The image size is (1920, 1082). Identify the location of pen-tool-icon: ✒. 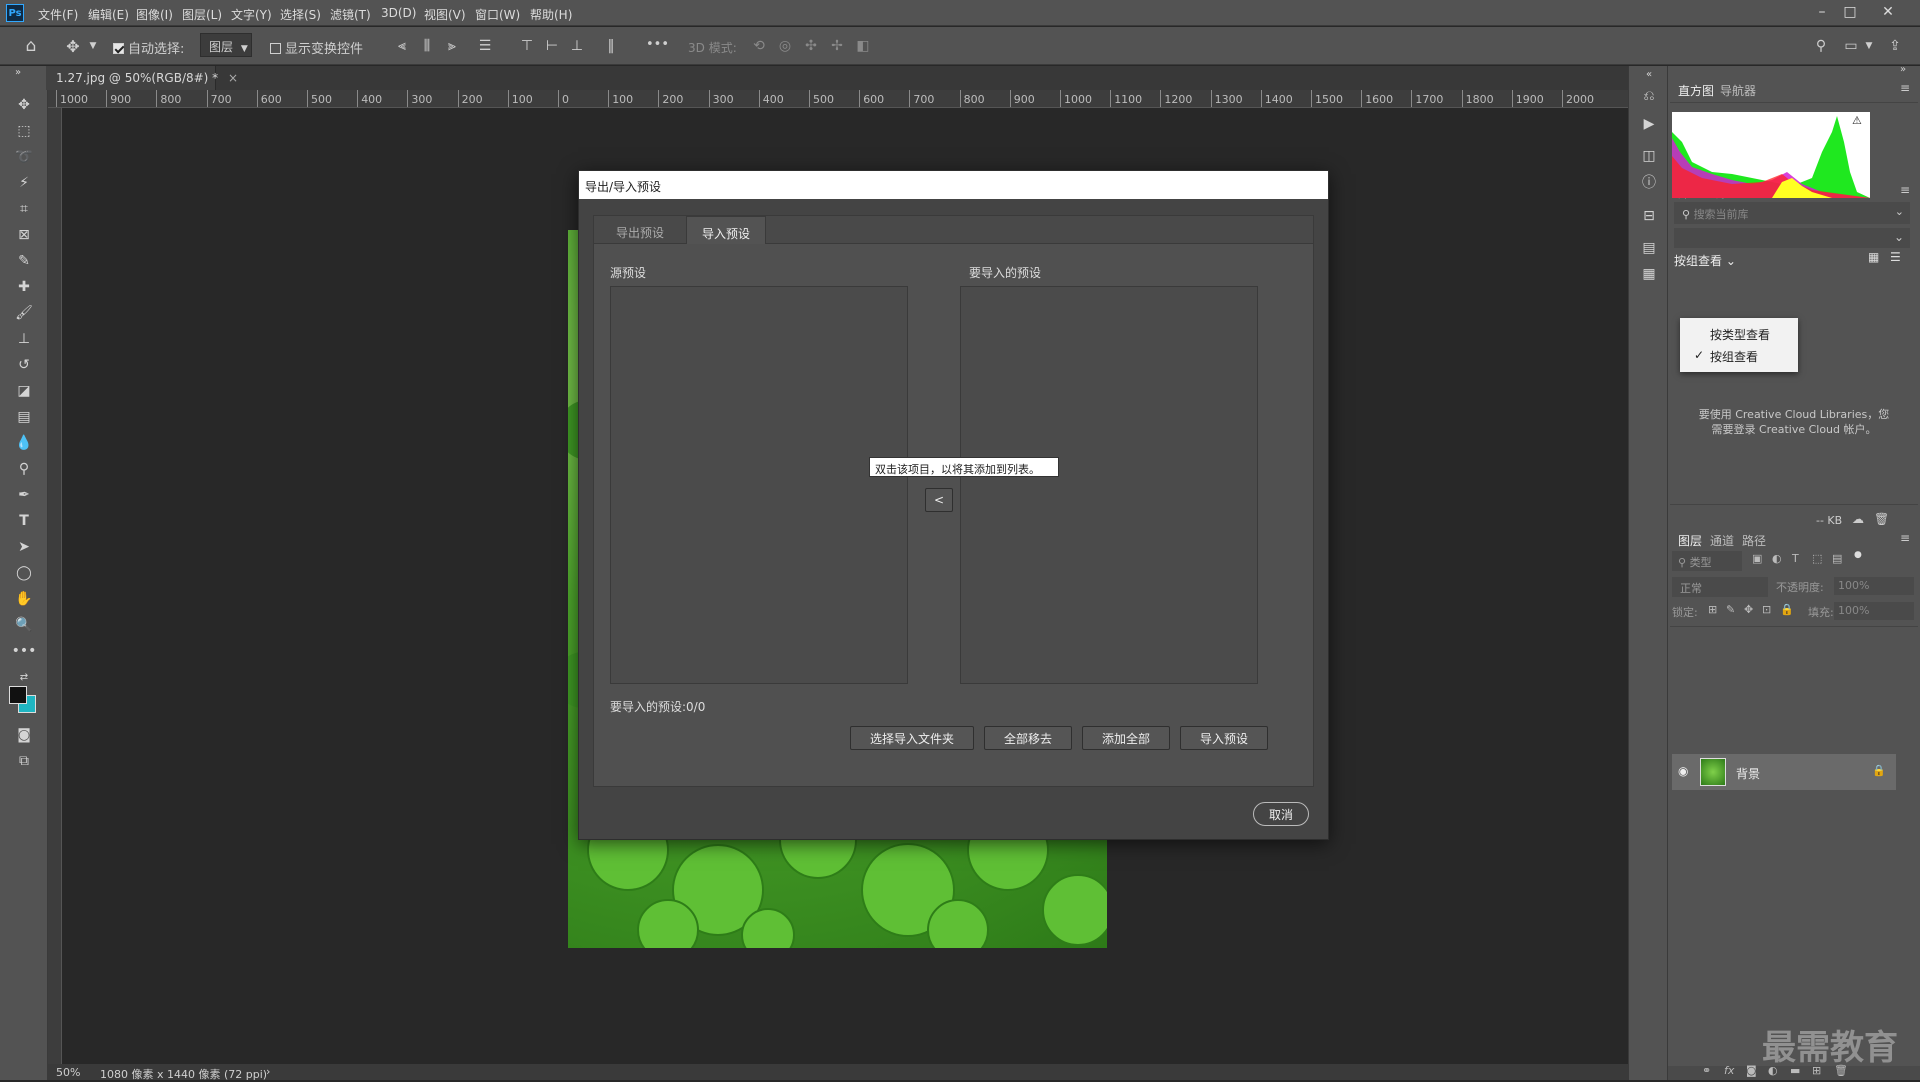
(24, 495).